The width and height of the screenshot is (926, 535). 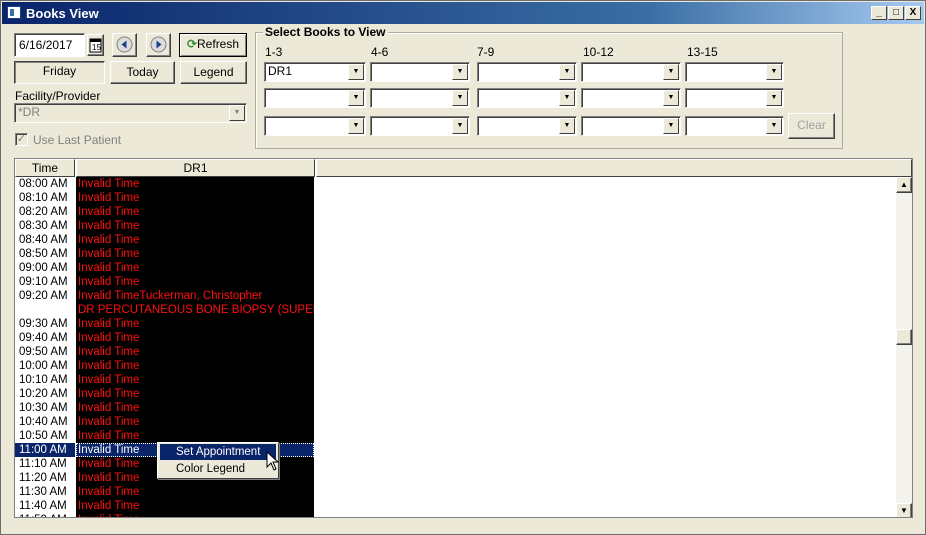 I want to click on minimize-button: _, so click(x=879, y=13).